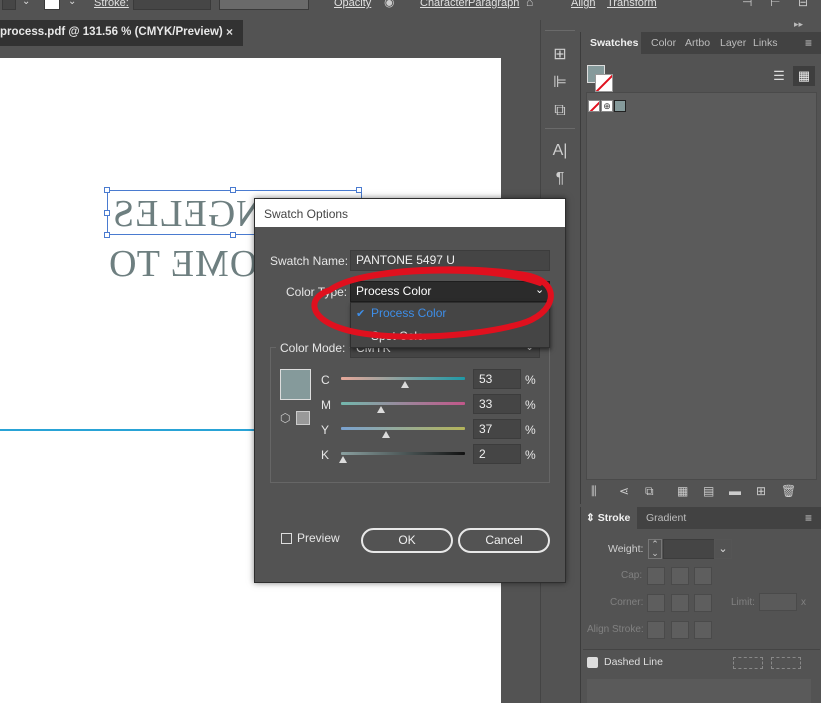 The width and height of the screenshot is (821, 703). What do you see at coordinates (786, 663) in the screenshot?
I see `dash-align-icon` at bounding box center [786, 663].